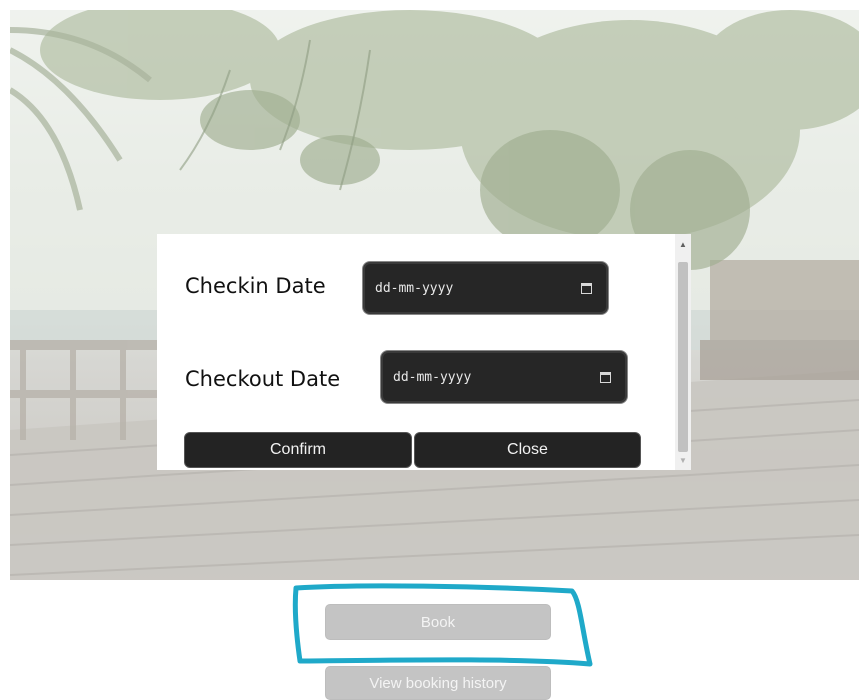 The image size is (859, 700). Describe the element at coordinates (438, 622) in the screenshot. I see `book-button: Book` at that location.